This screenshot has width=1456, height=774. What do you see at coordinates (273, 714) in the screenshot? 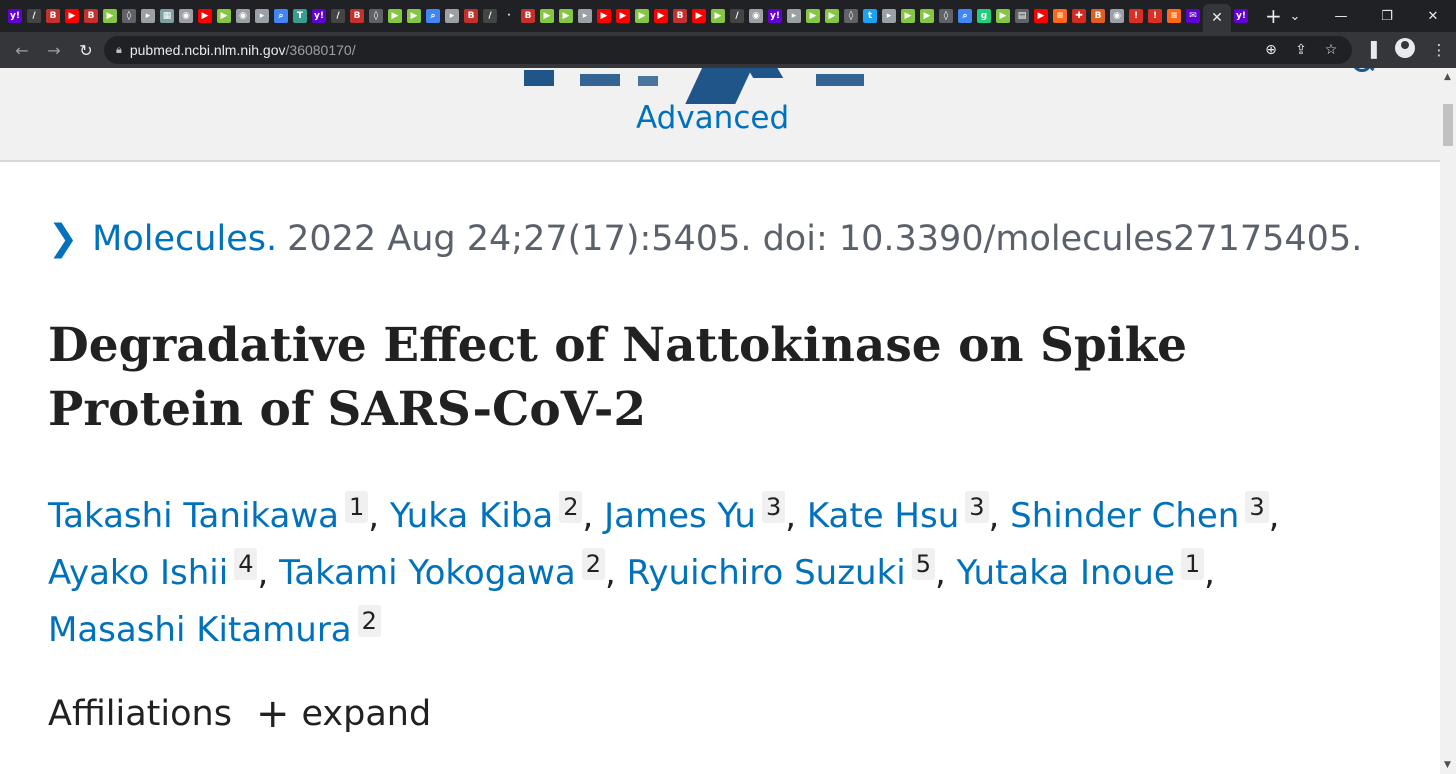
I see `plus-icon: +` at bounding box center [273, 714].